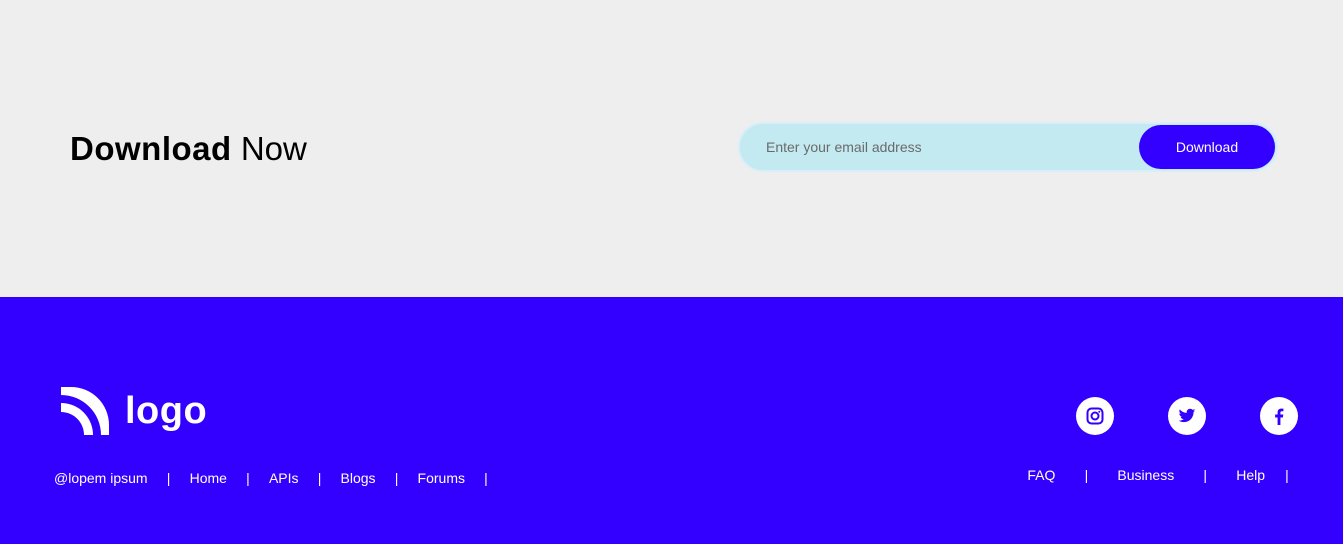 The image size is (1343, 544). What do you see at coordinates (1145, 475) in the screenshot?
I see `footer-link-business: Business` at bounding box center [1145, 475].